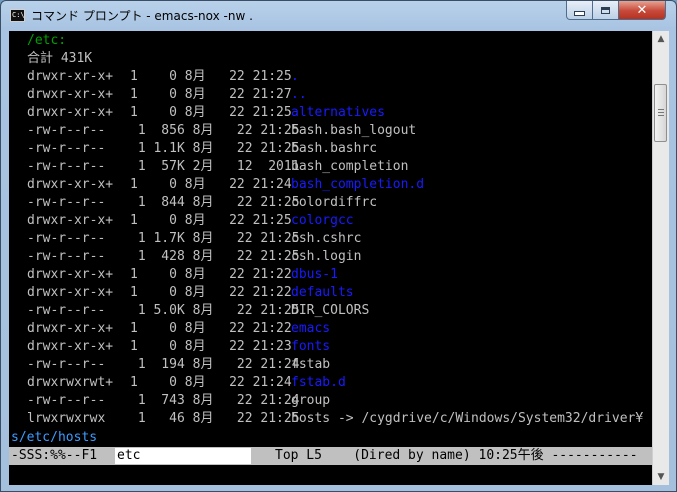 The height and width of the screenshot is (492, 677). Describe the element at coordinates (66, 418) in the screenshot. I see `dired-entry-permissions: lrwxrwxrwx` at that location.